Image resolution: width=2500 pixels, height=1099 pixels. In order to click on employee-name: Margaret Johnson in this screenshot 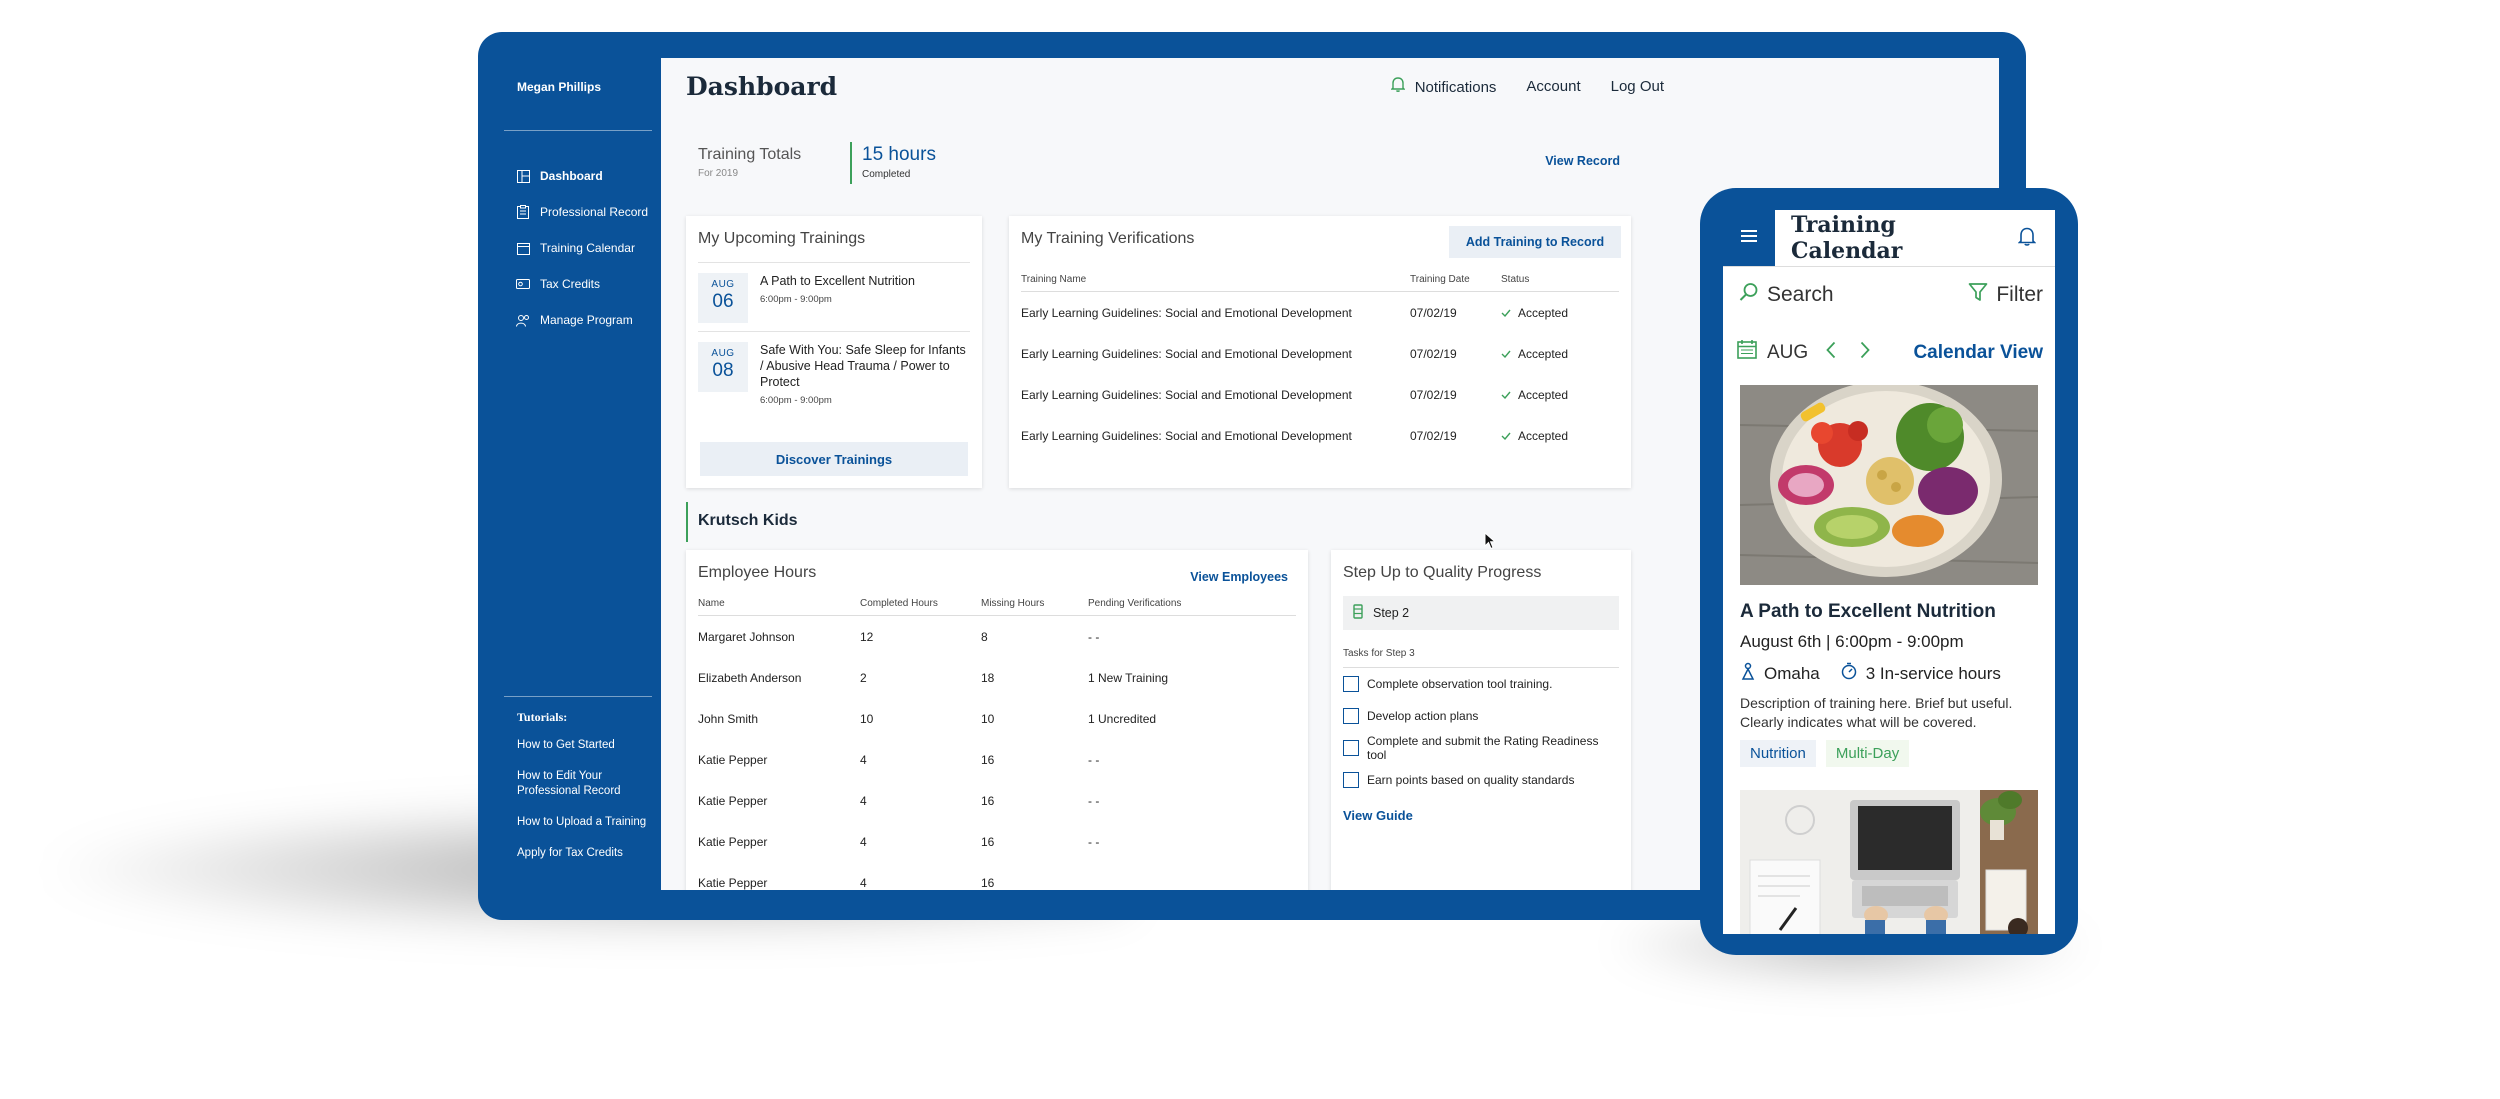, I will do `click(746, 636)`.